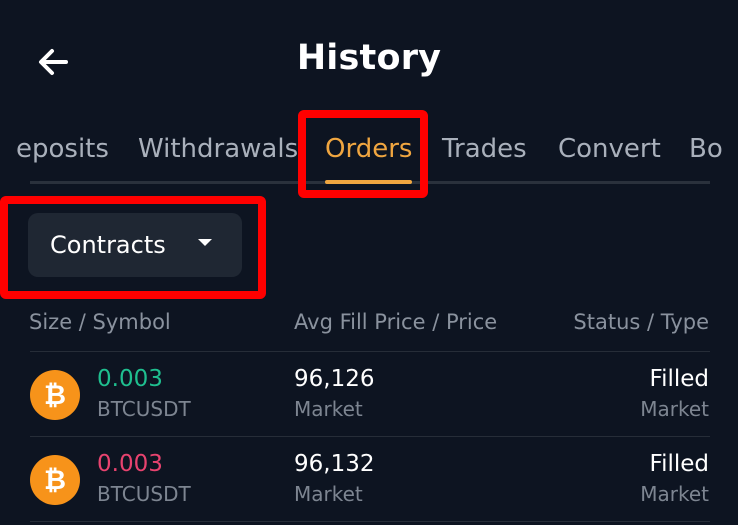 The image size is (738, 525). I want to click on order-price: 96,126, so click(334, 379).